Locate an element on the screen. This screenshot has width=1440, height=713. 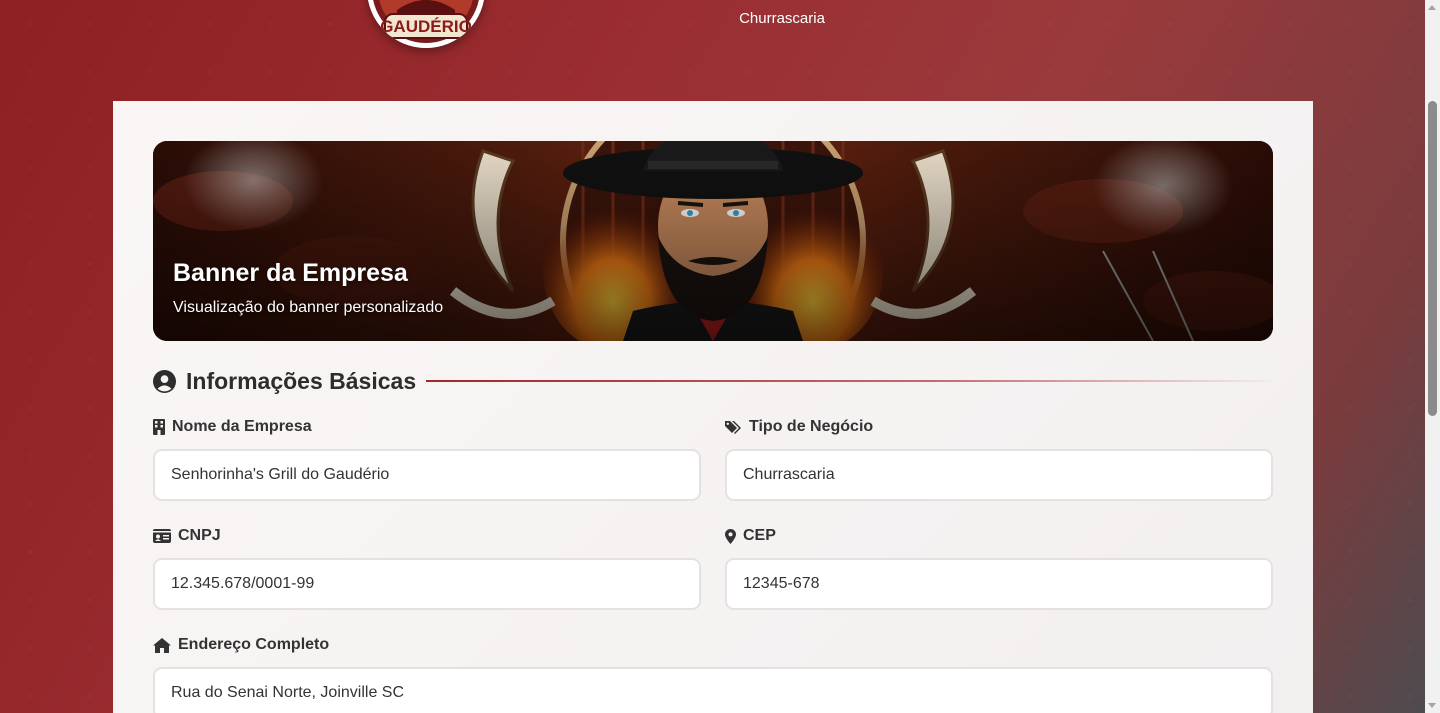
cep-label: CEP is located at coordinates (750, 536).